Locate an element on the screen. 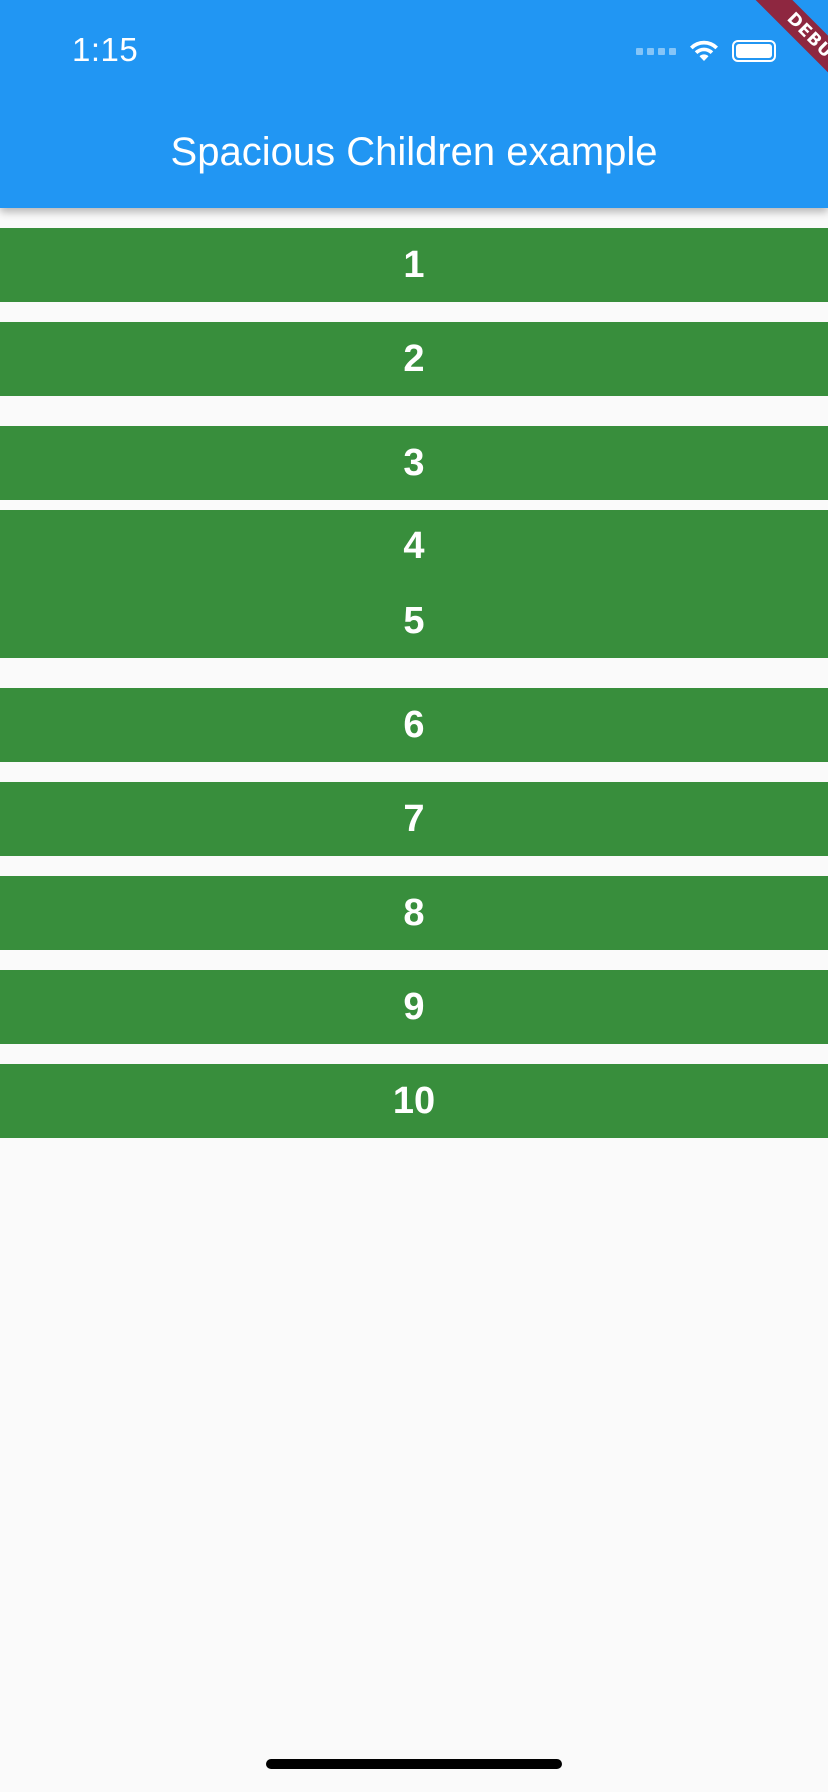 This screenshot has height=1792, width=828. list-item-label: 1 is located at coordinates (414, 265).